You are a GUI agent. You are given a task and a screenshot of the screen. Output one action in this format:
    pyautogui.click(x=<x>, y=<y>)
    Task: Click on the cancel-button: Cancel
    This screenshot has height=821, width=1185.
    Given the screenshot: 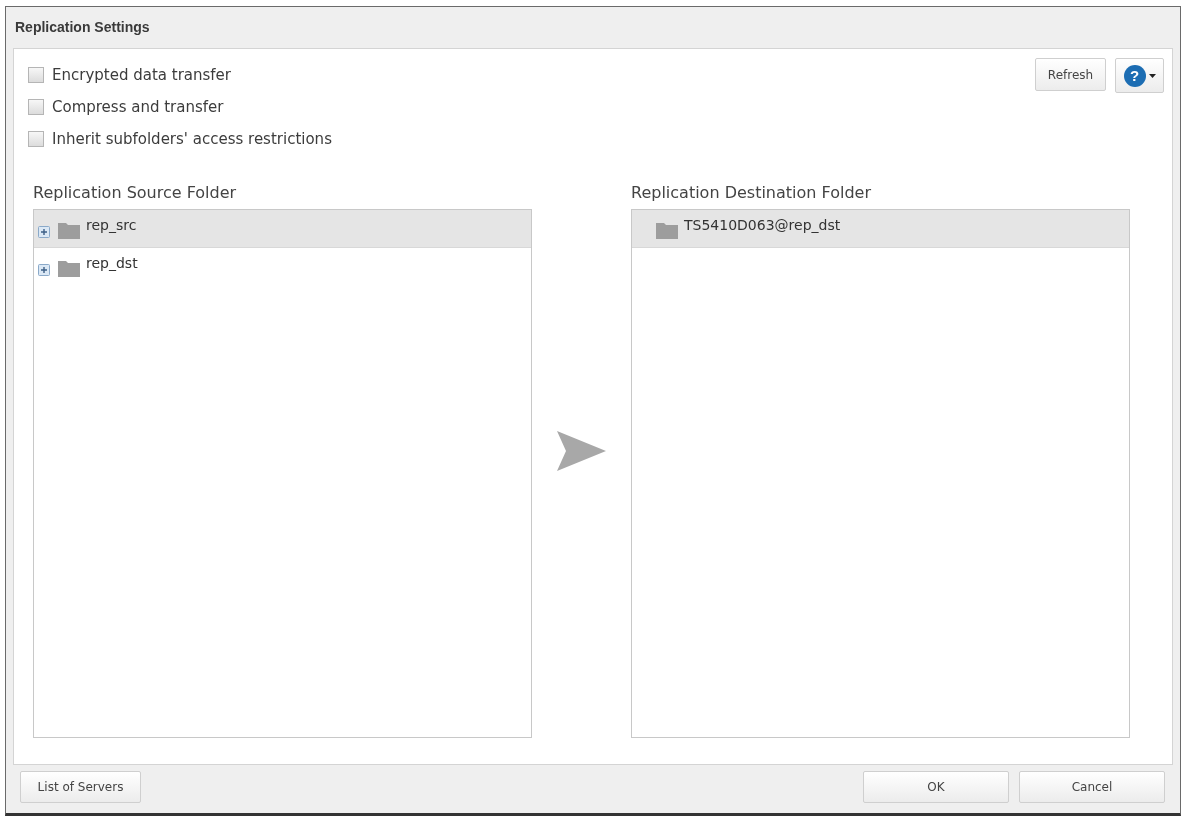 What is the action you would take?
    pyautogui.click(x=1092, y=787)
    